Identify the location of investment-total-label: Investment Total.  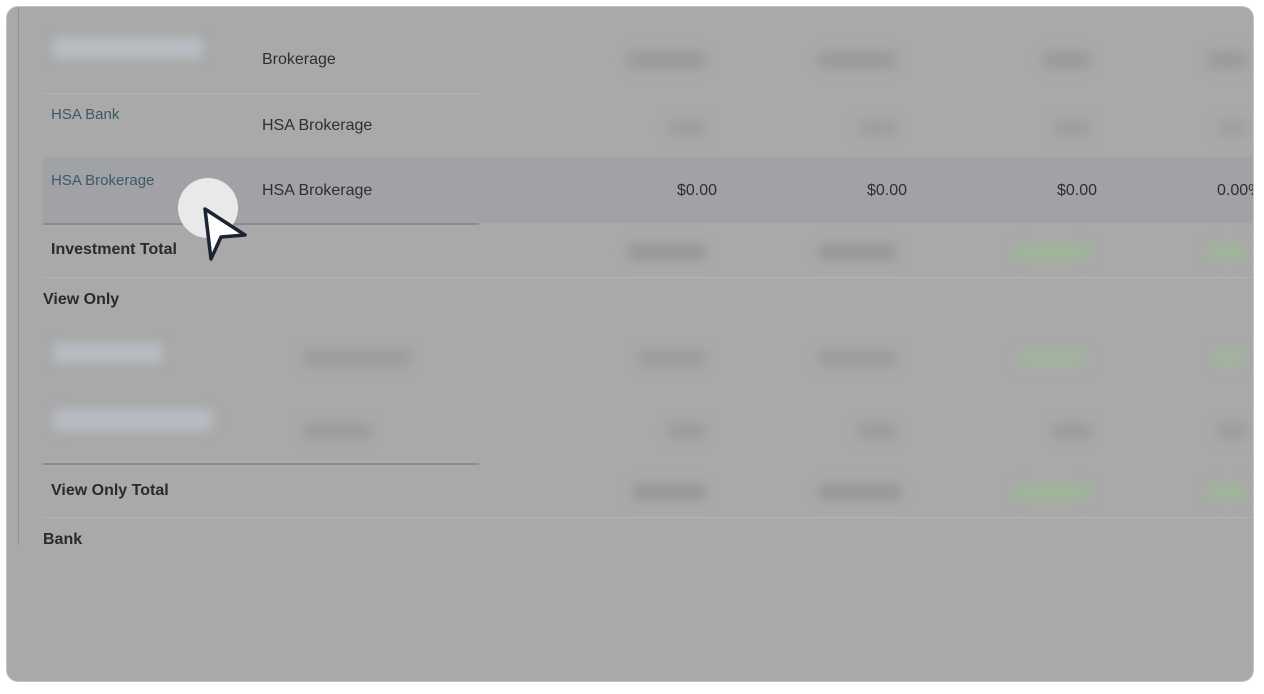
(114, 249).